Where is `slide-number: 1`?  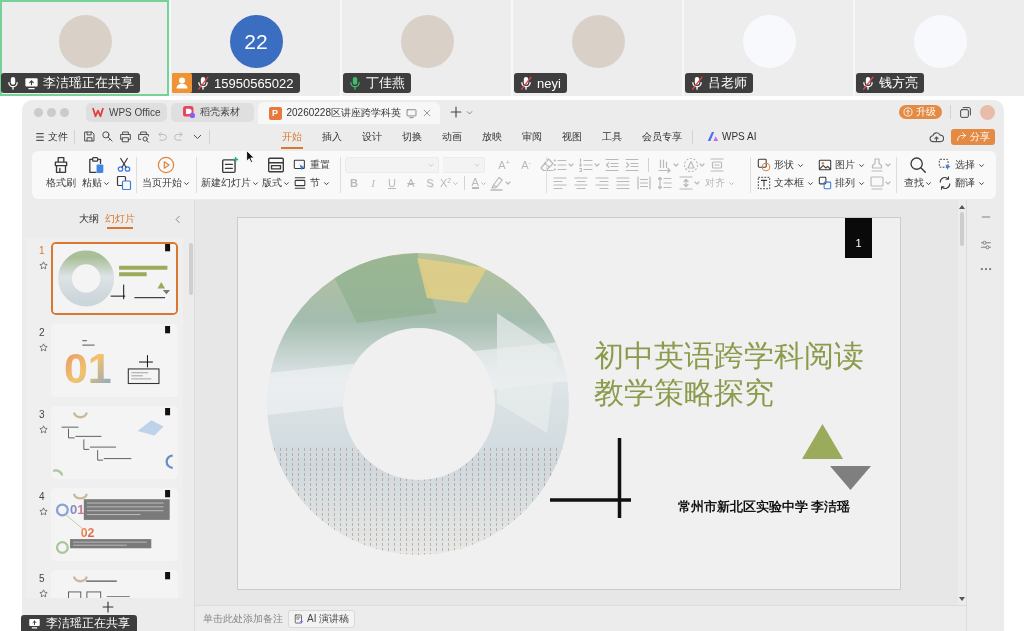
slide-number: 1 is located at coordinates (858, 238).